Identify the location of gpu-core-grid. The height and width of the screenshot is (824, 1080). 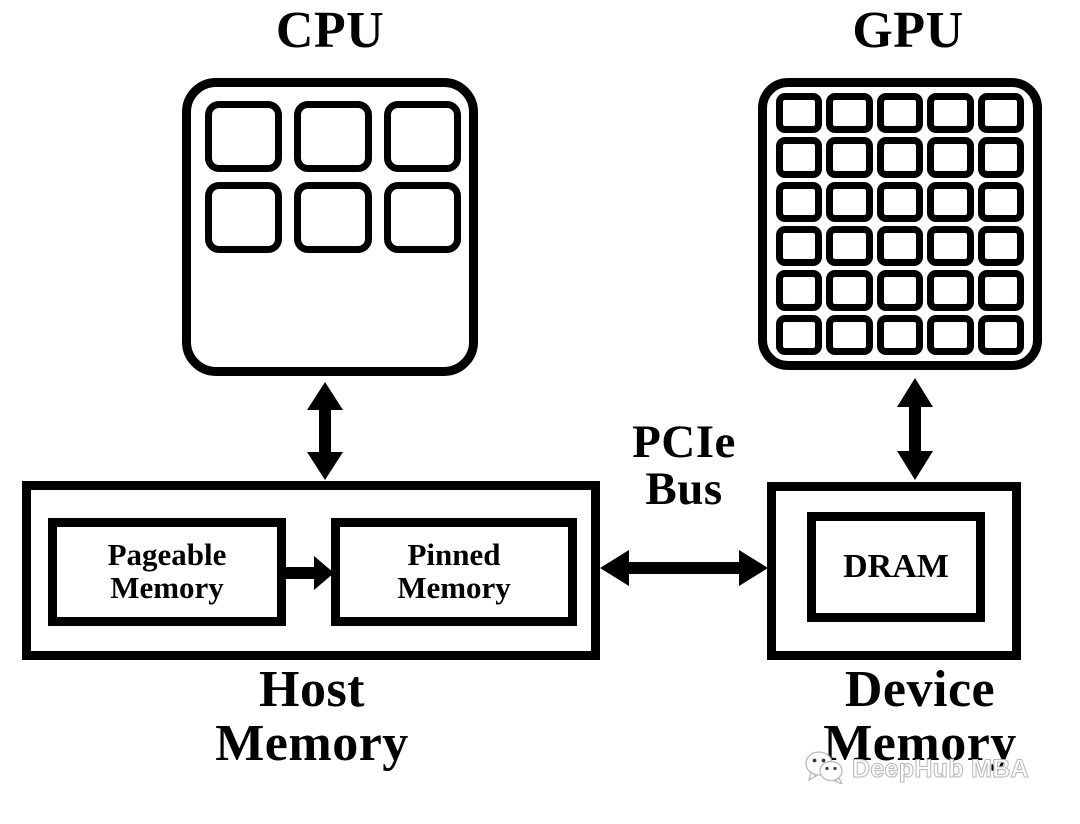
(900, 224).